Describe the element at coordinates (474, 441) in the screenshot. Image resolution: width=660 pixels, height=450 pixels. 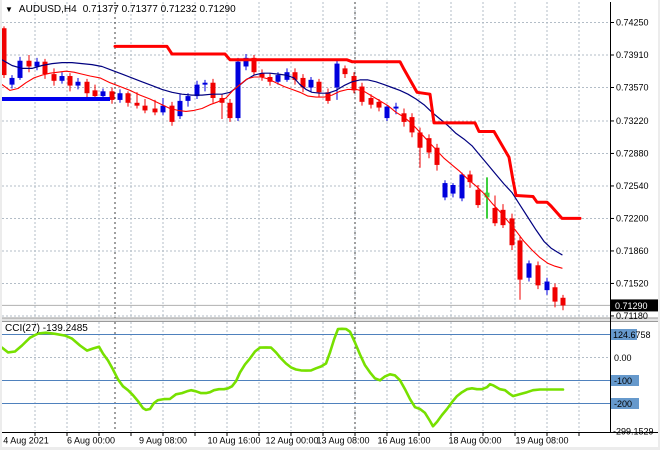
I see `time-axis-label: 18 Aug 00:00` at that location.